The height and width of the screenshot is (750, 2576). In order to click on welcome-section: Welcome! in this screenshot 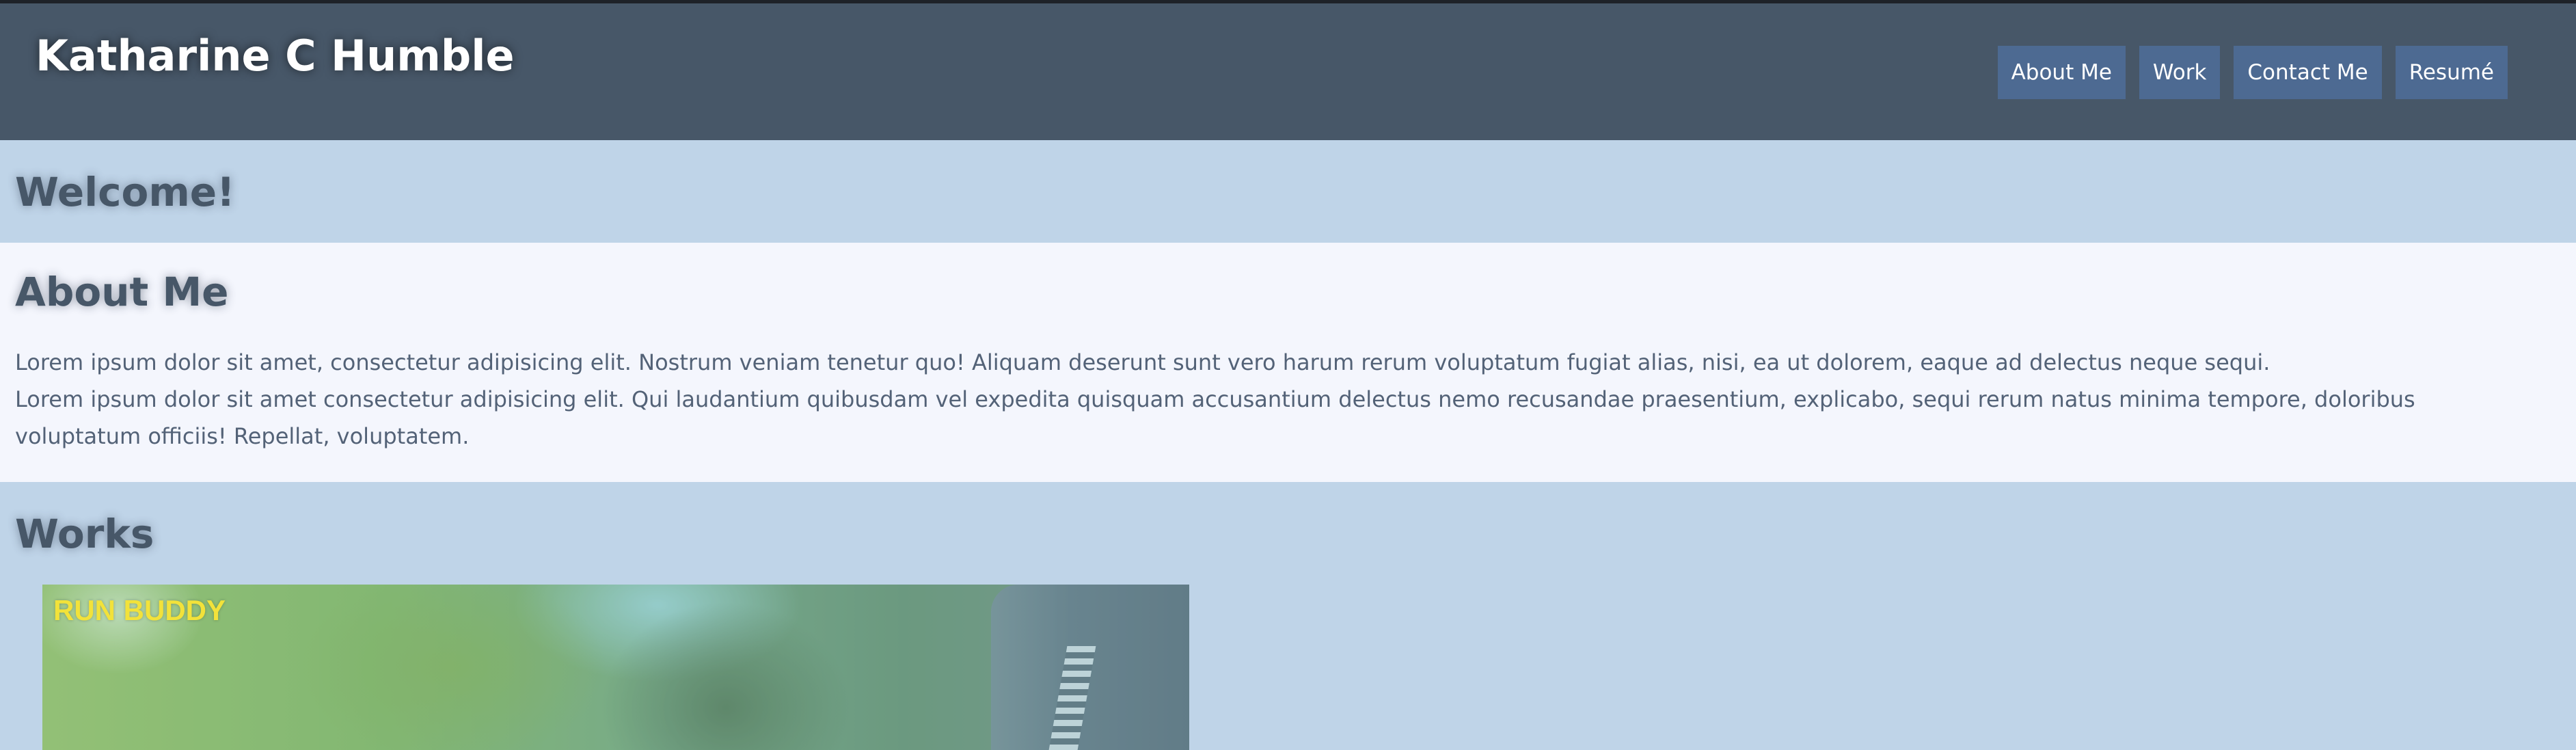, I will do `click(1288, 191)`.